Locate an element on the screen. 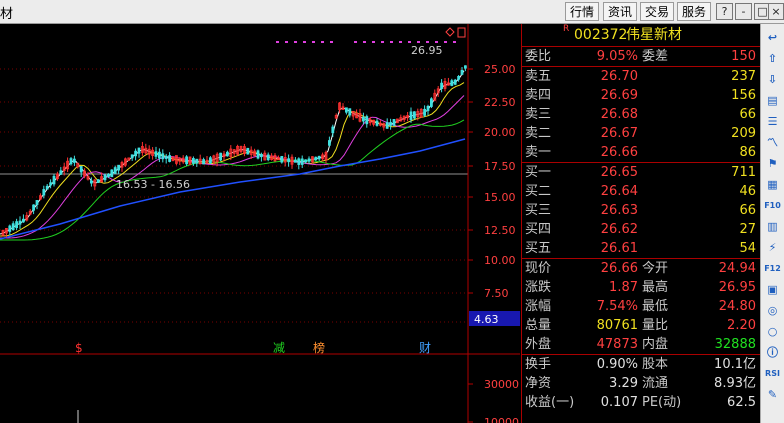 The image size is (784, 423). sell-row: 卖四 26.69 156 is located at coordinates (641, 95).